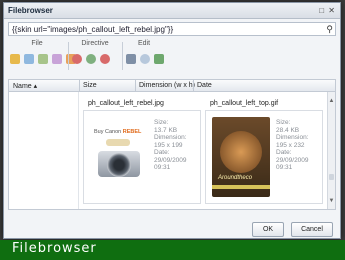 This screenshot has height=260, width=345. Describe the element at coordinates (167, 85) in the screenshot. I see `column-dimension: Dimension (w x h)` at that location.